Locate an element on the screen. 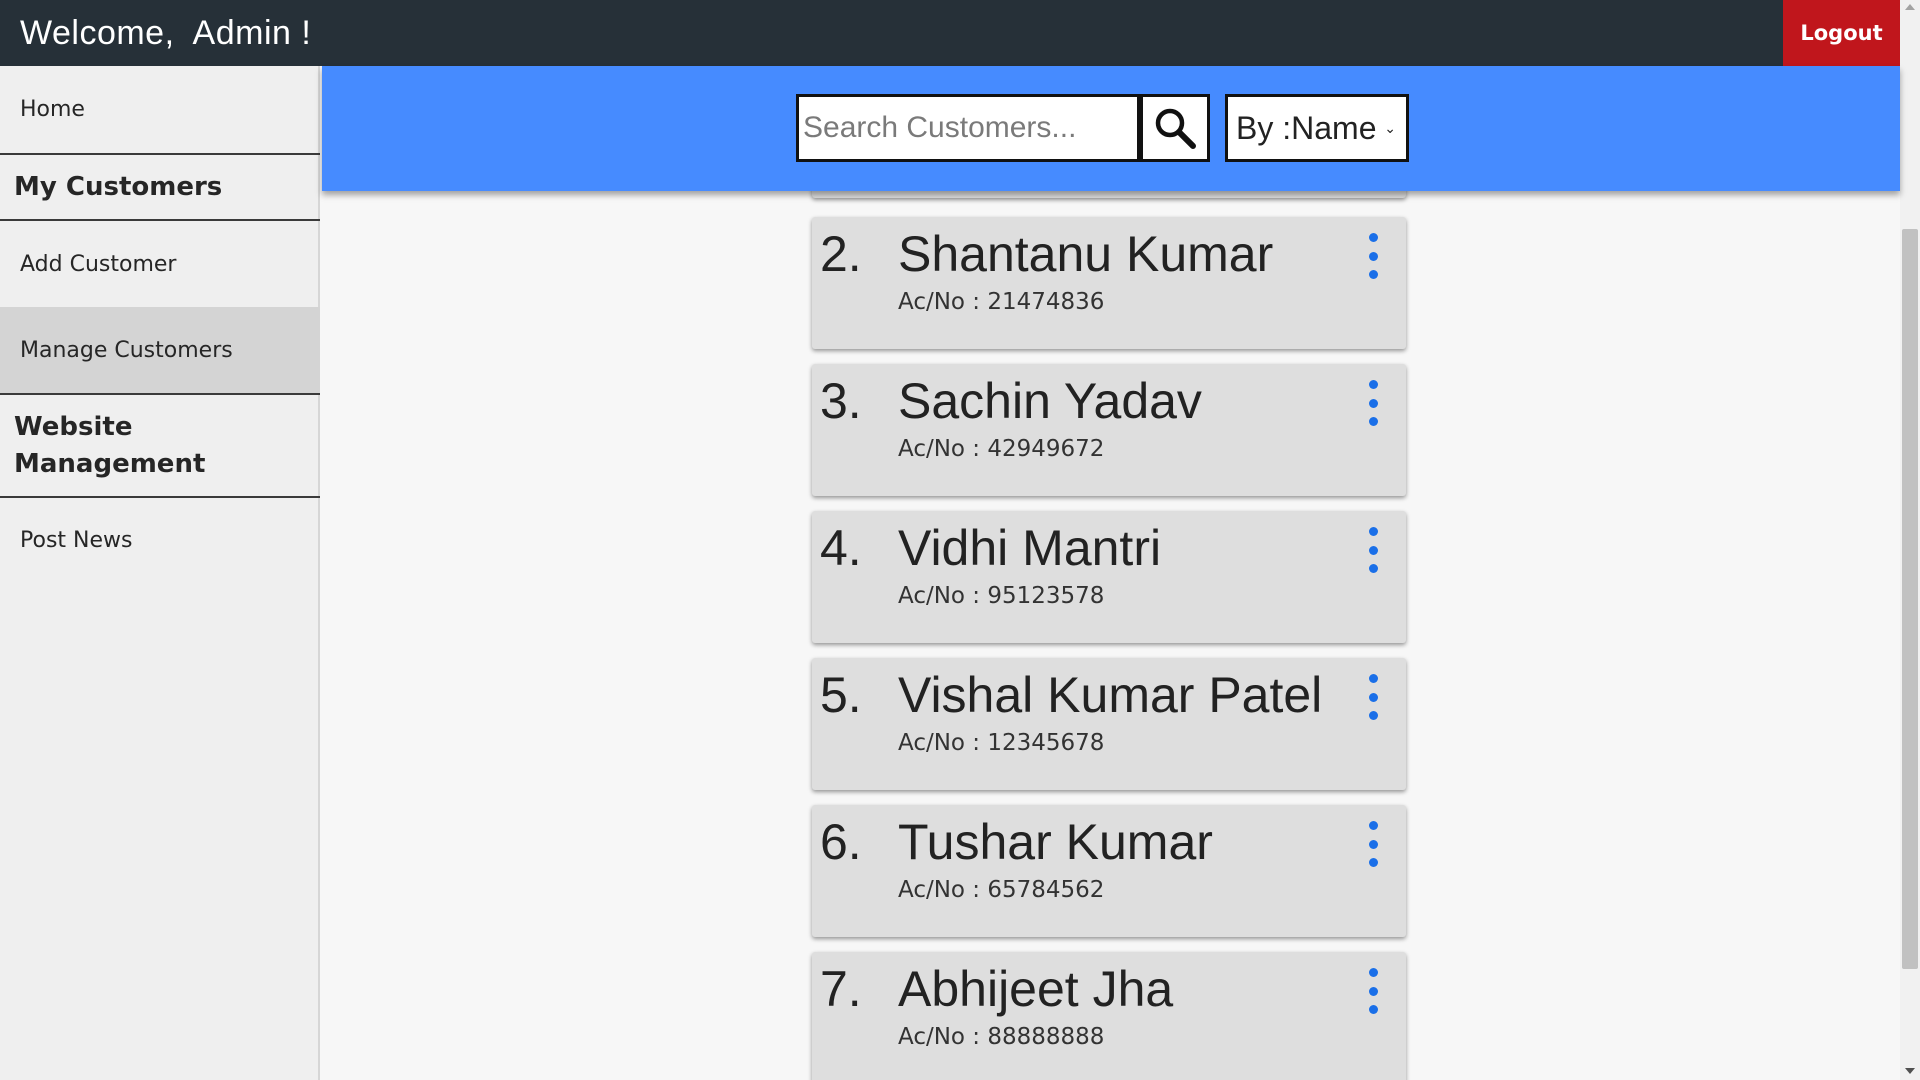 This screenshot has width=1920, height=1080. search-bar-panel: By :Name ⌄ is located at coordinates (1111, 128).